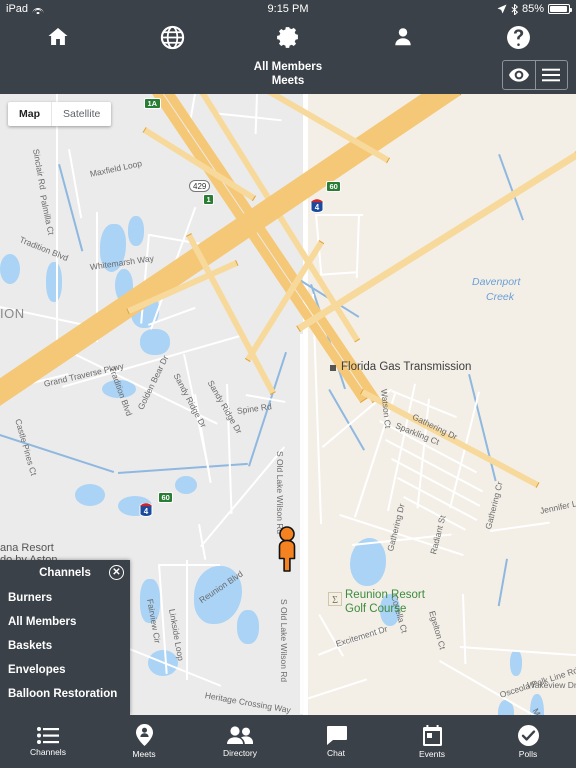 The image size is (576, 768). I want to click on tab-label: Polls, so click(528, 753).